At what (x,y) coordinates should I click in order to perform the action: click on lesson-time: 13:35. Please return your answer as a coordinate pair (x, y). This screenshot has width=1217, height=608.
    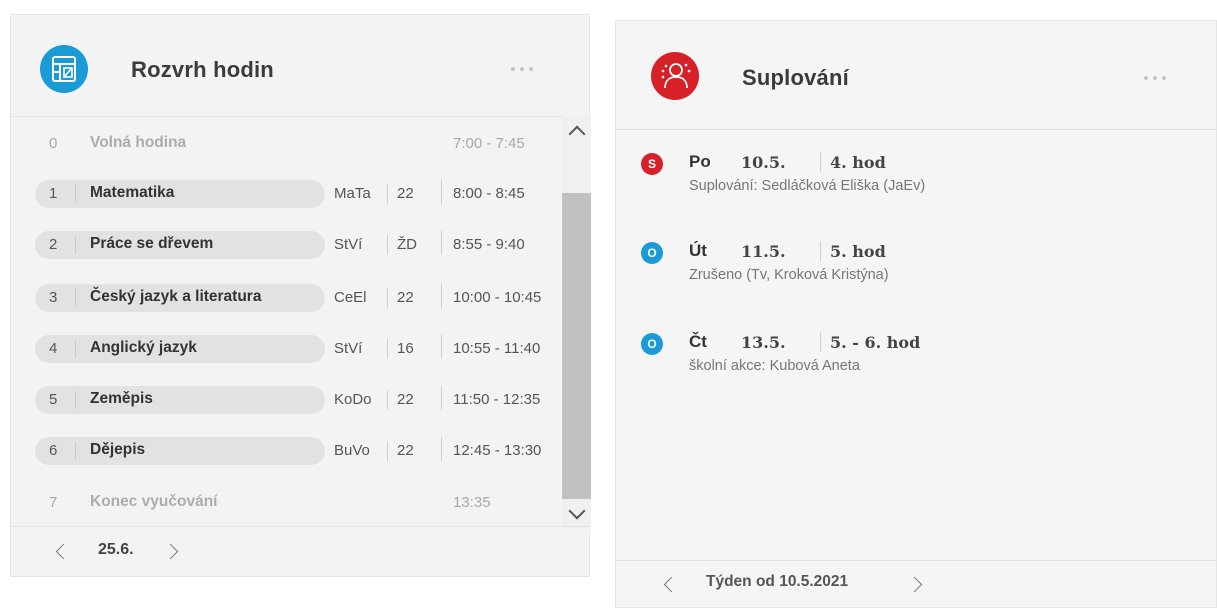
    Looking at the image, I should click on (472, 502).